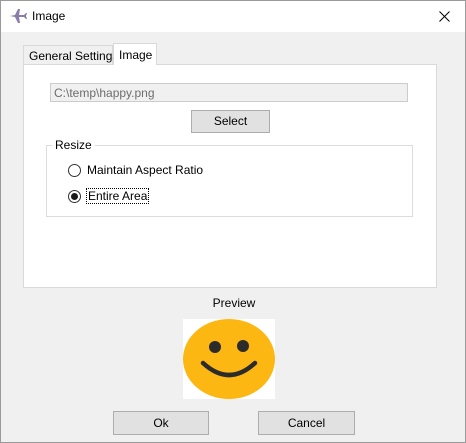 Image resolution: width=466 pixels, height=443 pixels. What do you see at coordinates (229, 92) in the screenshot?
I see `image-path-field` at bounding box center [229, 92].